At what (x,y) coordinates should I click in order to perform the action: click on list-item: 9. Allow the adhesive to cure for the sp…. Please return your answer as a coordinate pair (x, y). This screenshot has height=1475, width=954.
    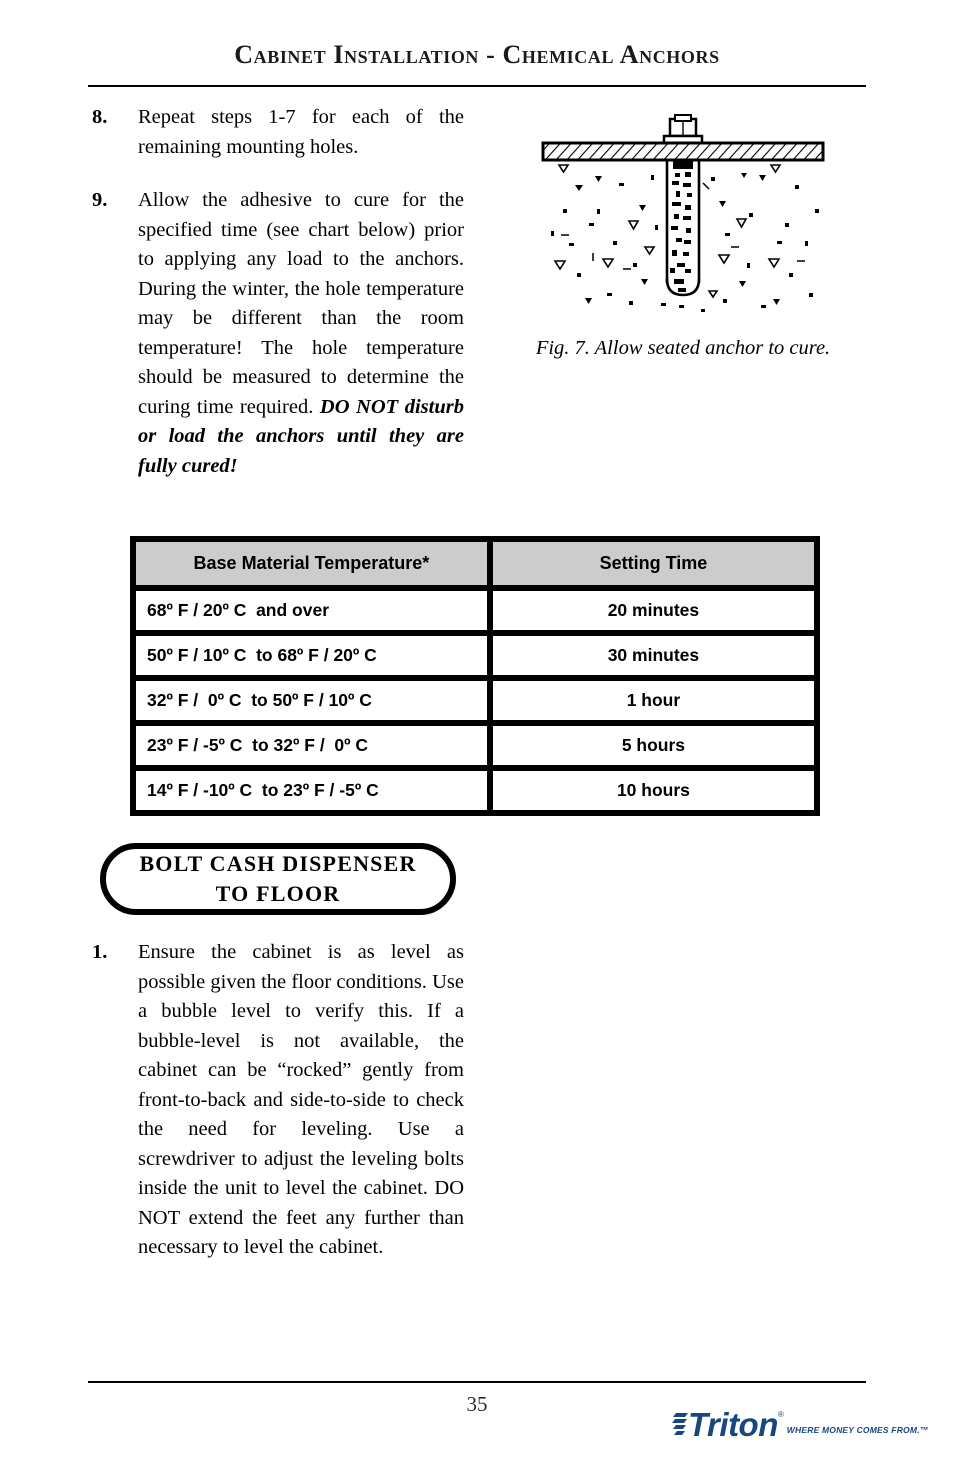
    Looking at the image, I should click on (278, 333).